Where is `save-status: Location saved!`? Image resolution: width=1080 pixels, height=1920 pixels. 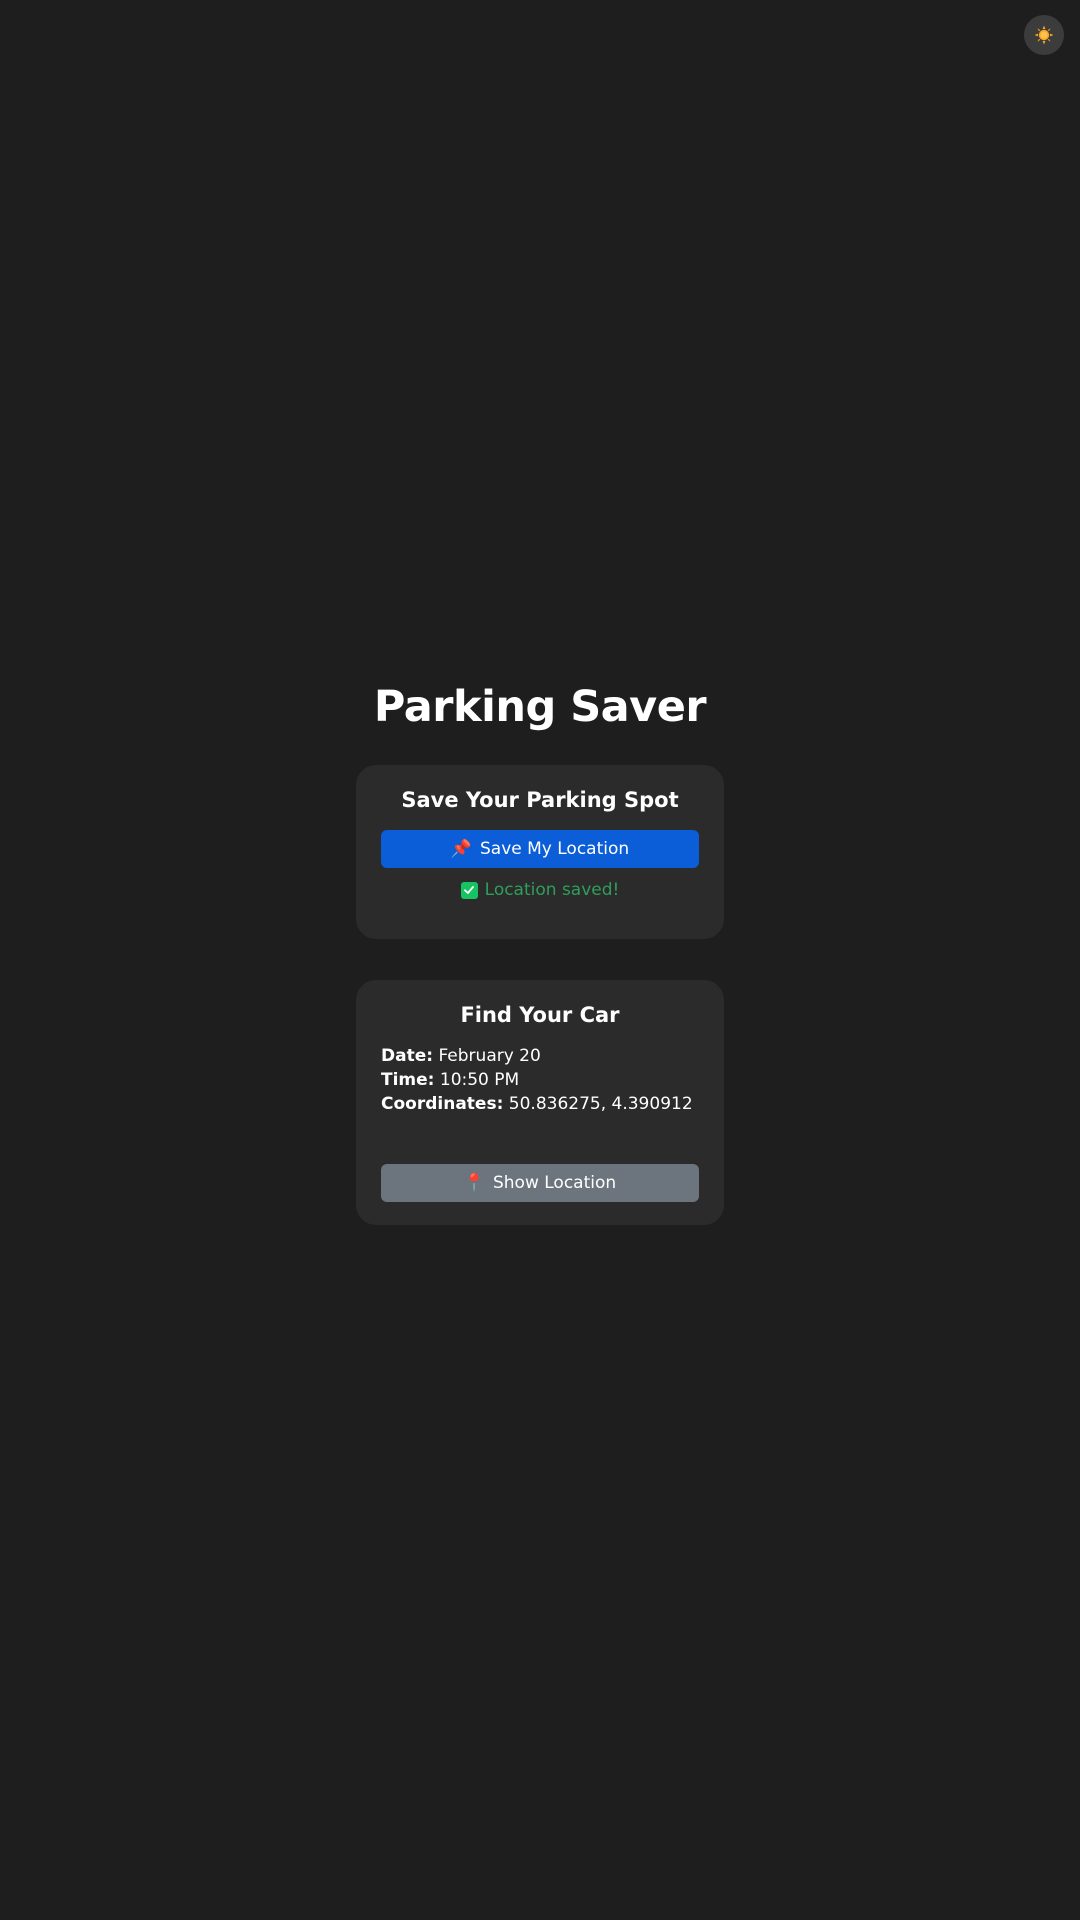 save-status: Location saved! is located at coordinates (540, 890).